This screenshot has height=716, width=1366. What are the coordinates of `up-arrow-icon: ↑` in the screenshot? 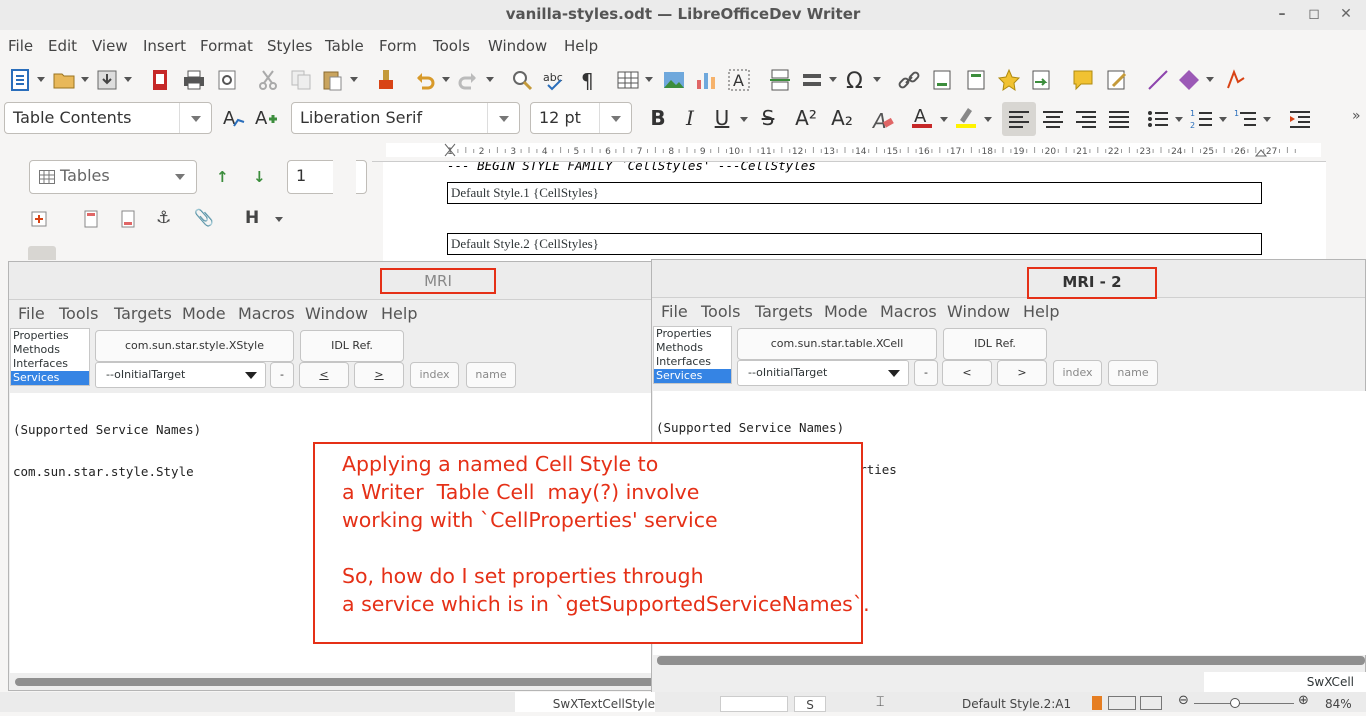 It's located at (222, 177).